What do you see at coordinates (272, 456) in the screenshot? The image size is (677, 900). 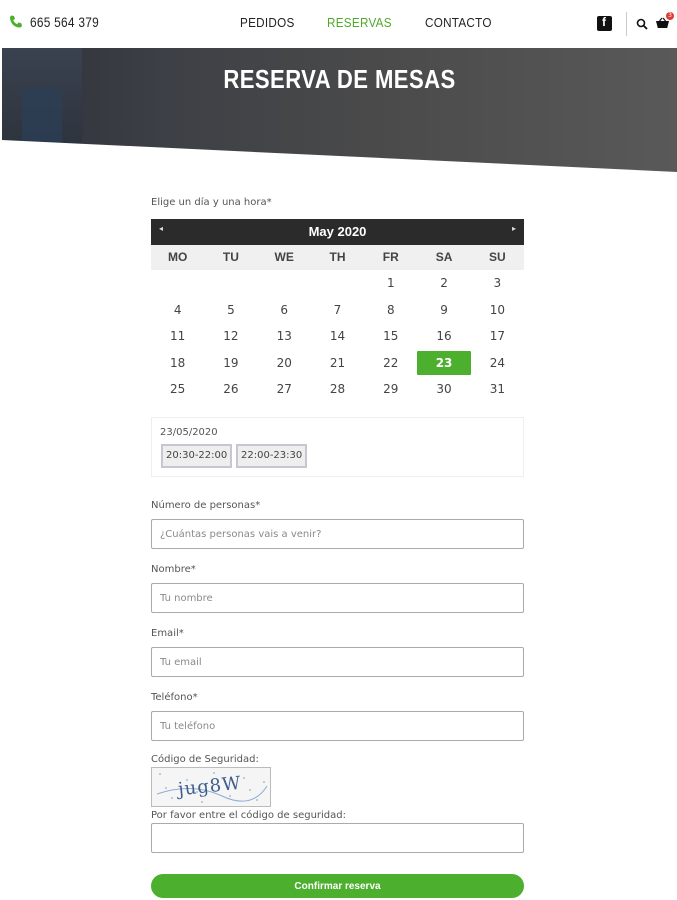 I see `time-slot-button: 22:00-23:30` at bounding box center [272, 456].